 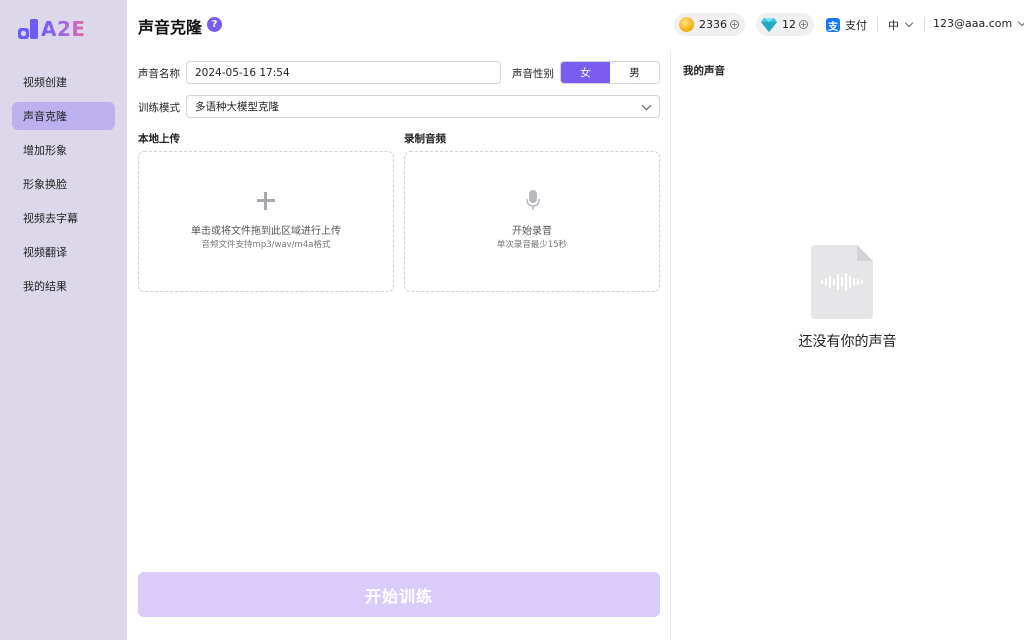 I want to click on voice-name-value: 2024-05-16 17:54, so click(x=242, y=72).